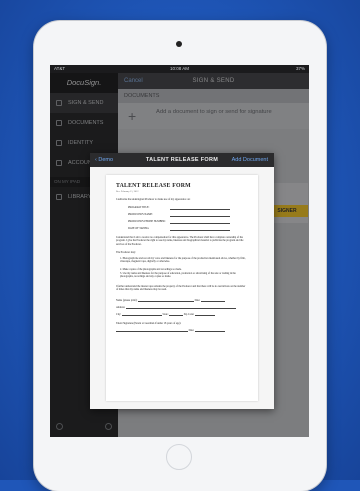 The width and height of the screenshot is (360, 491). Describe the element at coordinates (182, 315) in the screenshot. I see `city-line: City: State: Zip Code:` at that location.